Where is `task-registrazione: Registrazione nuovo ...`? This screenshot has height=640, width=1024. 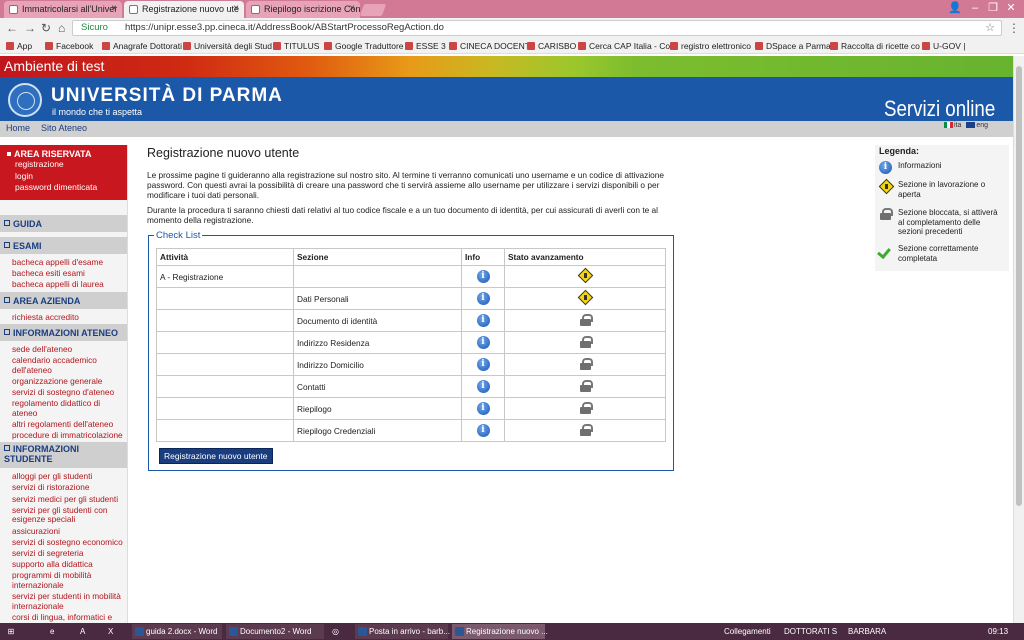 task-registrazione: Registrazione nuovo ... is located at coordinates (500, 631).